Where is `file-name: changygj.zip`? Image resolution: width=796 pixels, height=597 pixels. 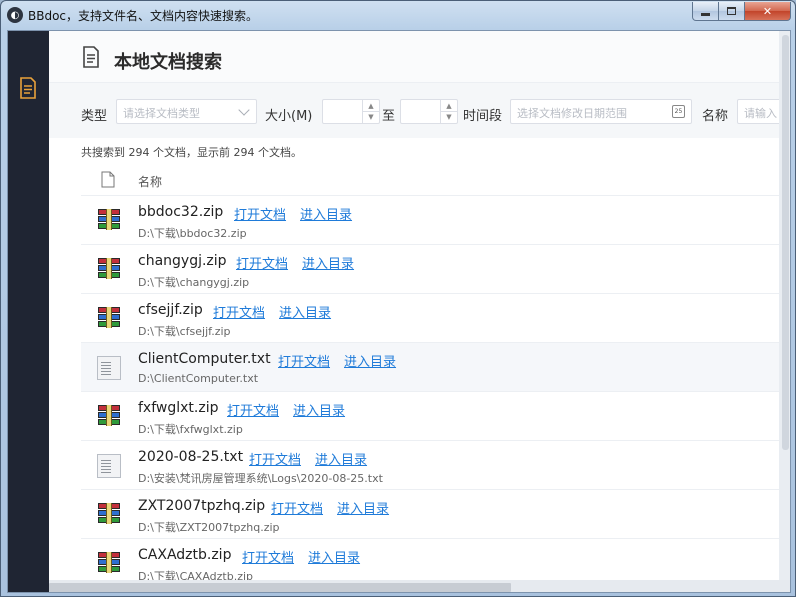
file-name: changygj.zip is located at coordinates (182, 261).